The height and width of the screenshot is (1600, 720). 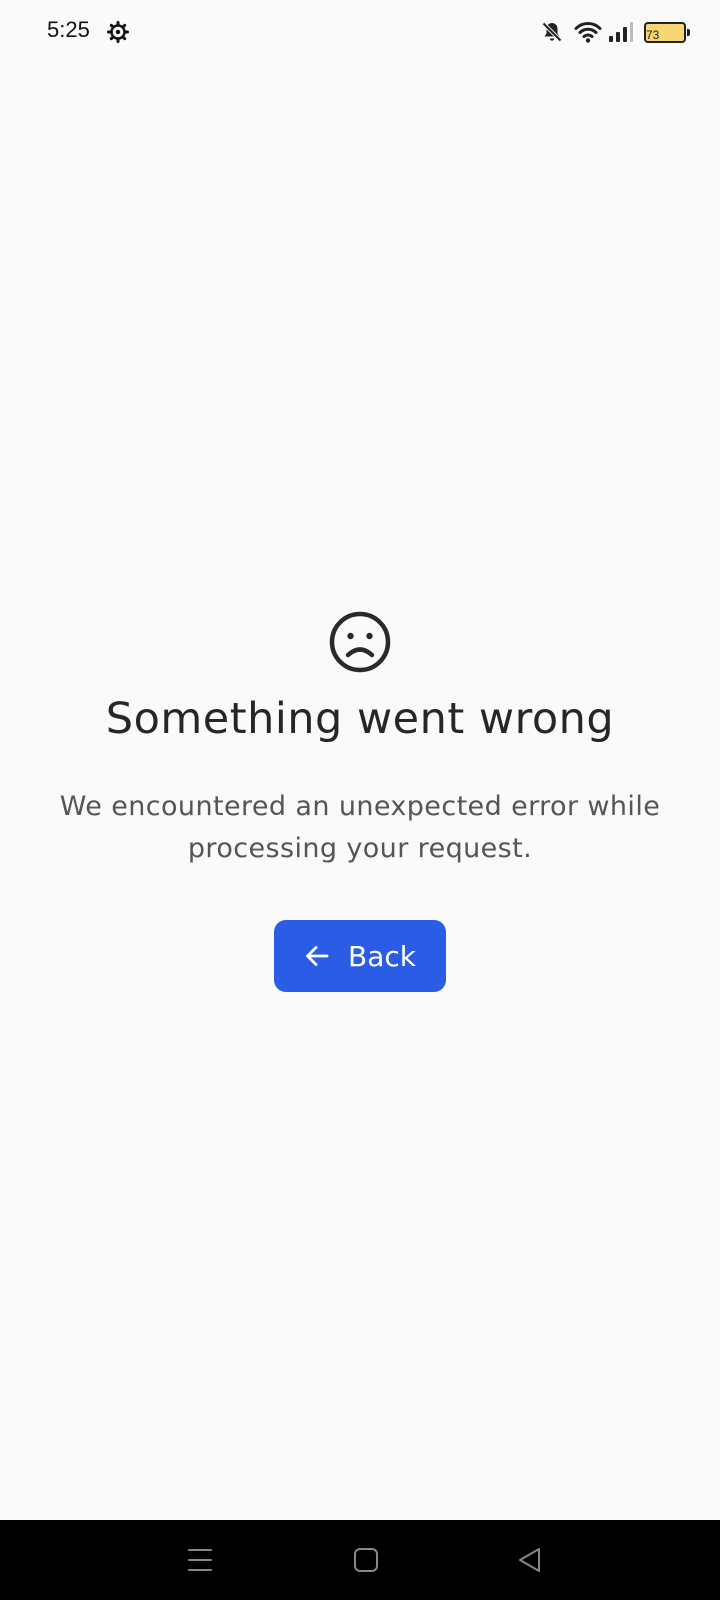 I want to click on status-time: 5:25, so click(x=68, y=29).